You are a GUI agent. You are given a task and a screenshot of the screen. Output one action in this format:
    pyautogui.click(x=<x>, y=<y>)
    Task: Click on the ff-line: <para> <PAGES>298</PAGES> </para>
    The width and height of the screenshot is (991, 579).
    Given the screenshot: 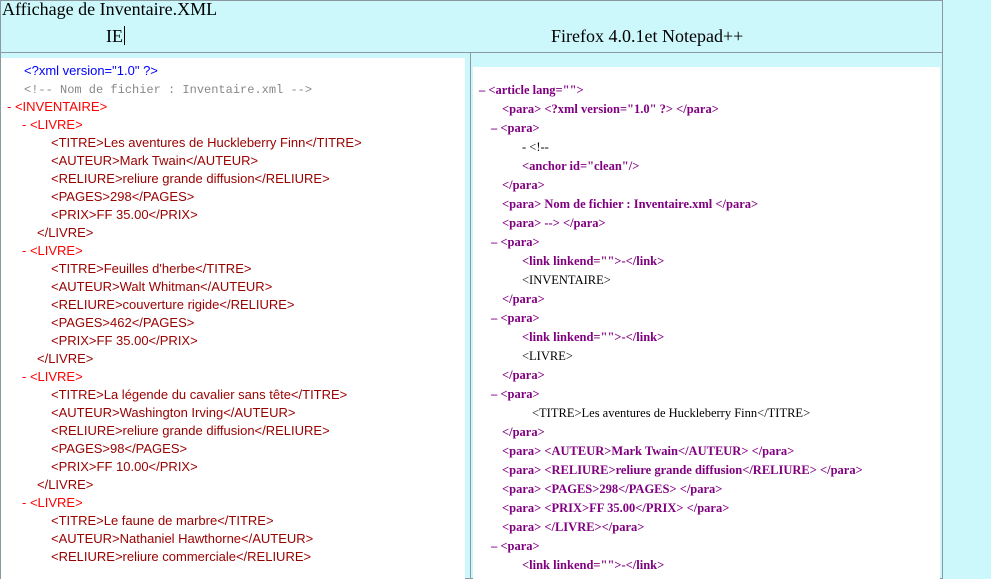 What is the action you would take?
    pyautogui.click(x=612, y=489)
    